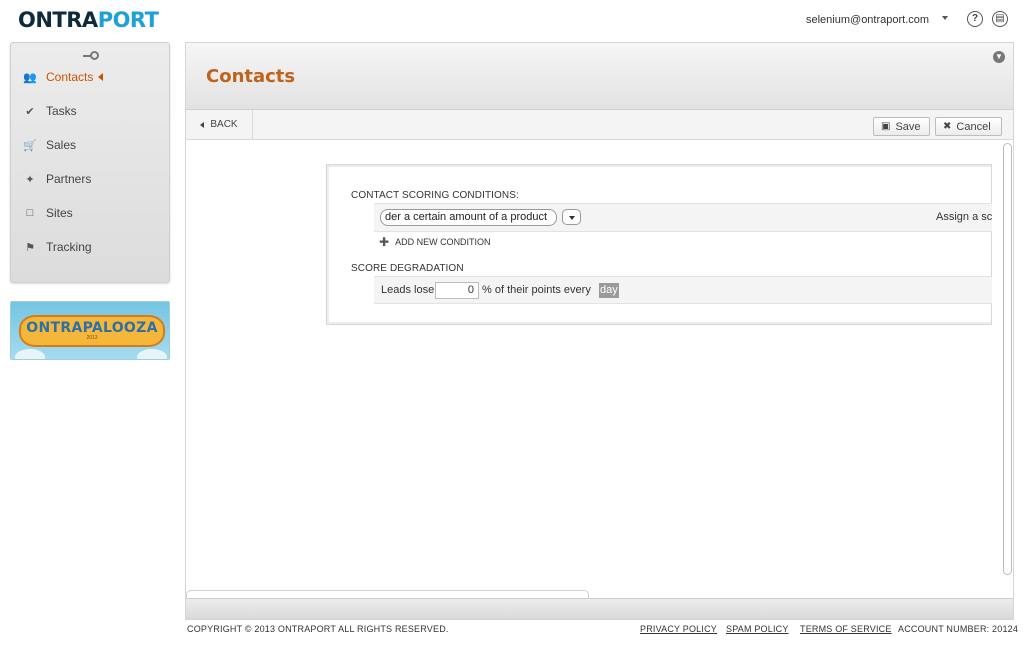  Describe the element at coordinates (90, 145) in the screenshot. I see `sidebar-item-sales: 🛒 Sales` at that location.